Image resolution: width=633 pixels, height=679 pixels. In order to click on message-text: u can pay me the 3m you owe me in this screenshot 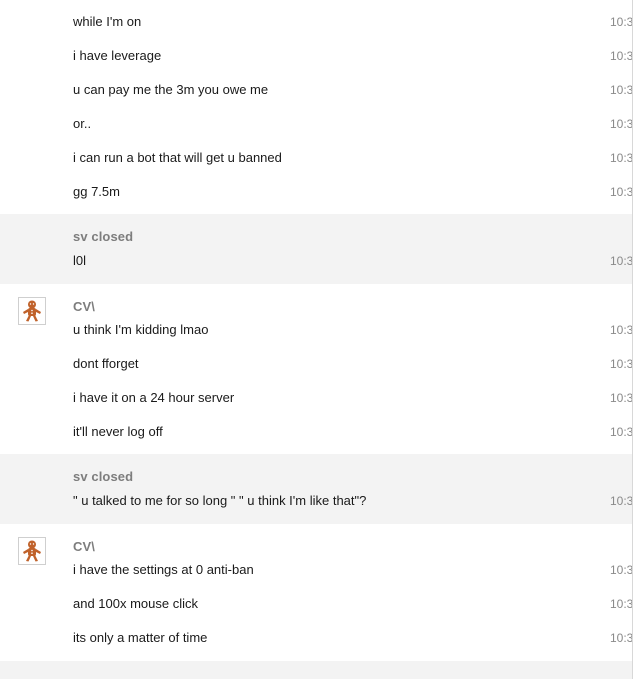, I will do `click(171, 89)`.